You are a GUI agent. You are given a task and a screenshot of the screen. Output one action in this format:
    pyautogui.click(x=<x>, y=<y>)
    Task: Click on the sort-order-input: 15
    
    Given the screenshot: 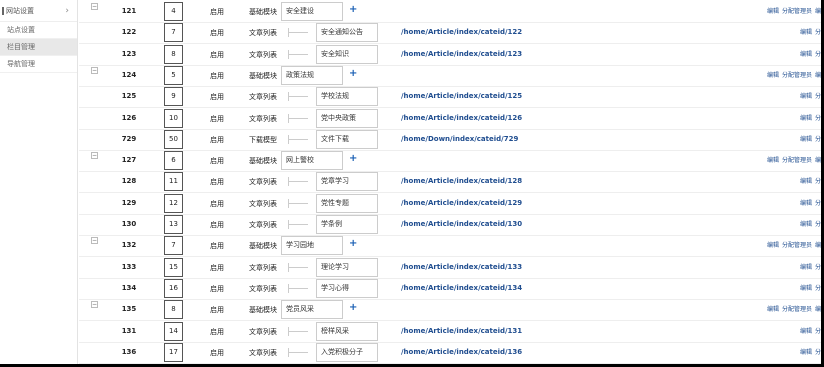 What is the action you would take?
    pyautogui.click(x=173, y=267)
    